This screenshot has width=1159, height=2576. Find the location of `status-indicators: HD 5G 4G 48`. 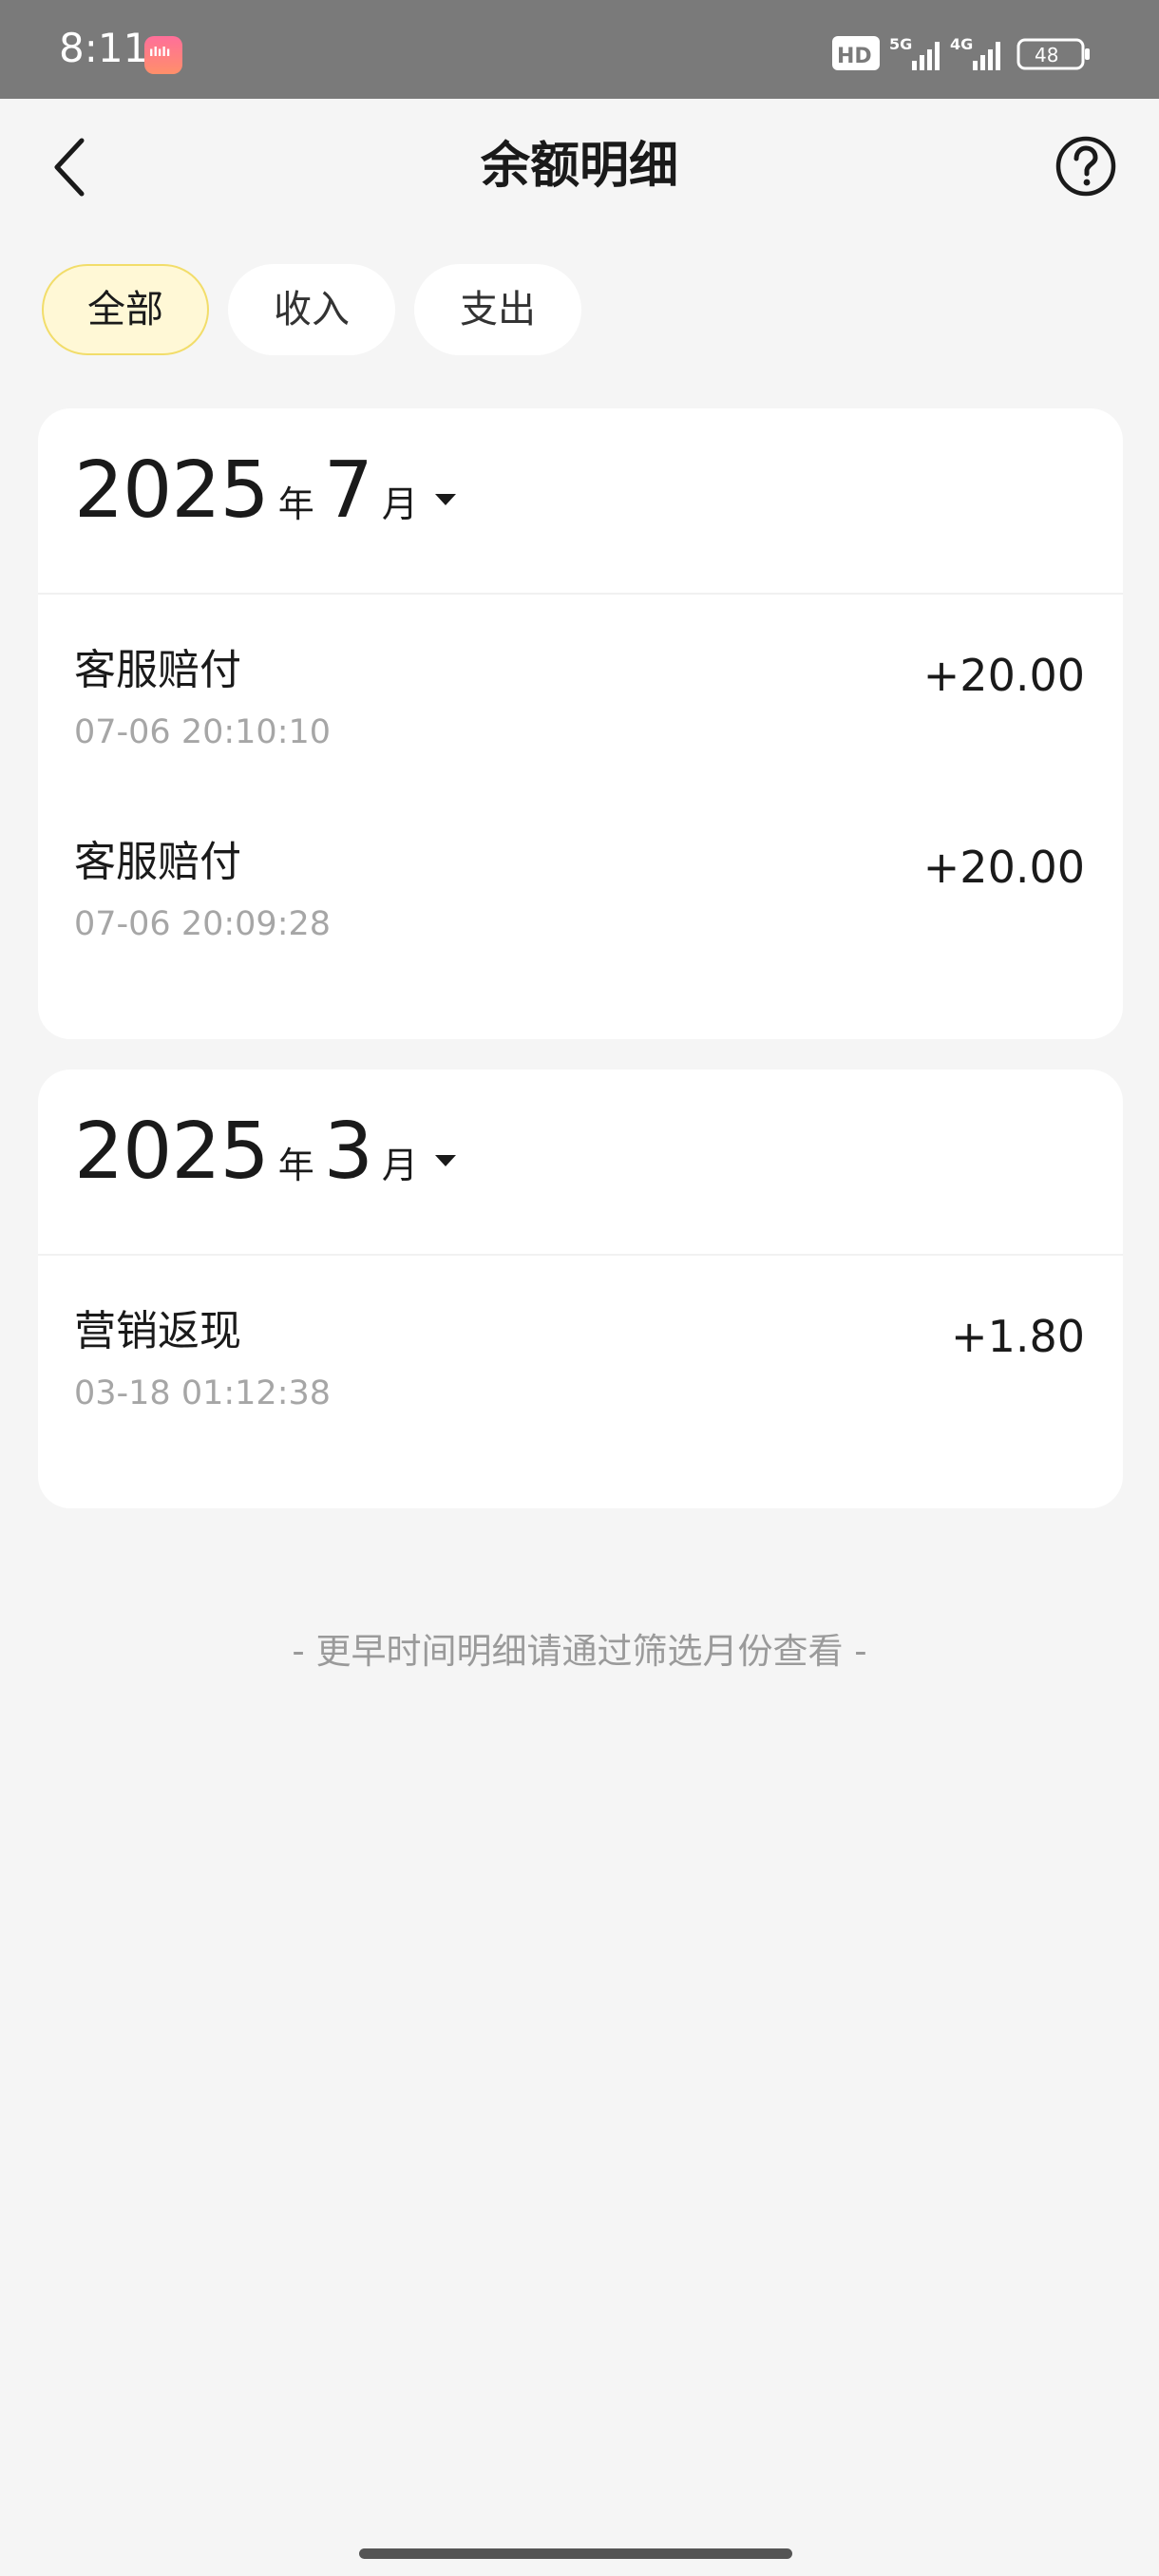

status-indicators: HD 5G 4G 48 is located at coordinates (974, 53).